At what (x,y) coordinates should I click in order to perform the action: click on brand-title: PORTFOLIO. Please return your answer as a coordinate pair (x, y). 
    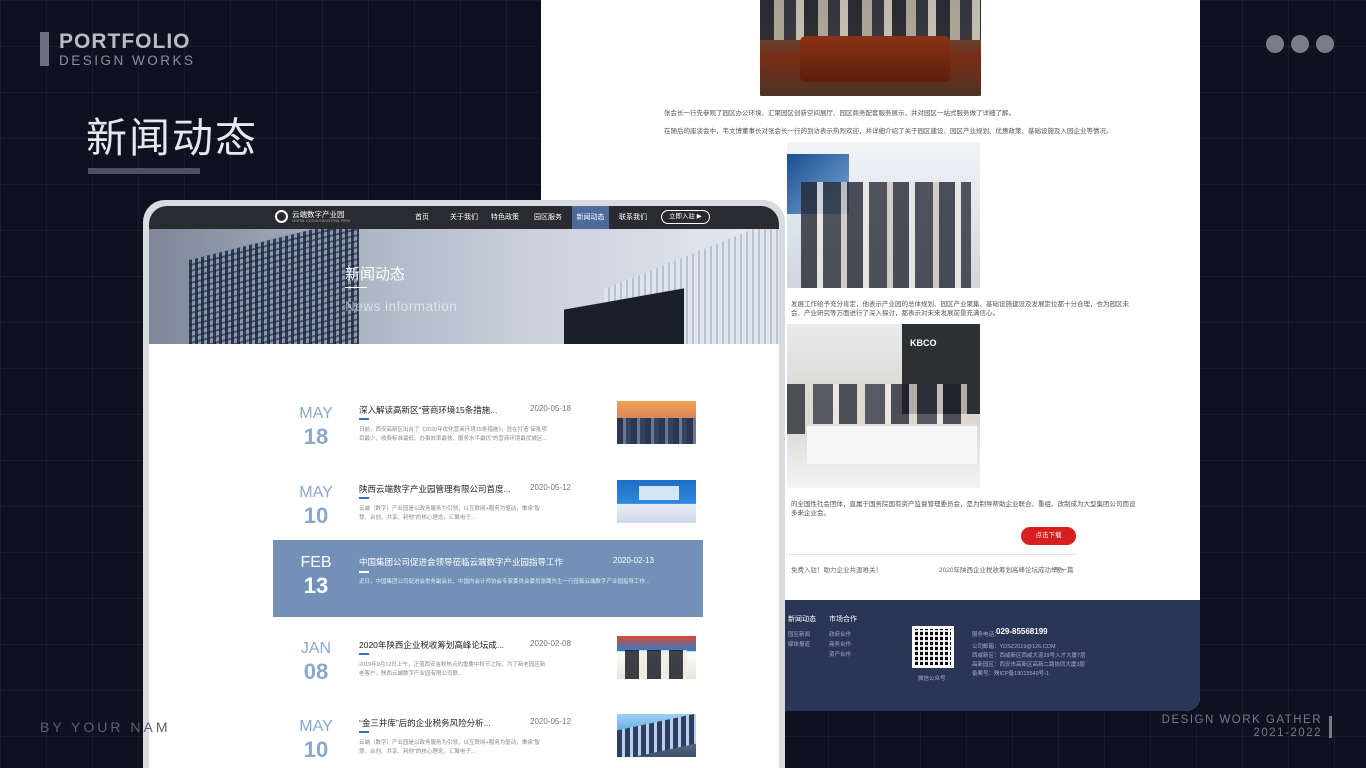
    Looking at the image, I should click on (125, 41).